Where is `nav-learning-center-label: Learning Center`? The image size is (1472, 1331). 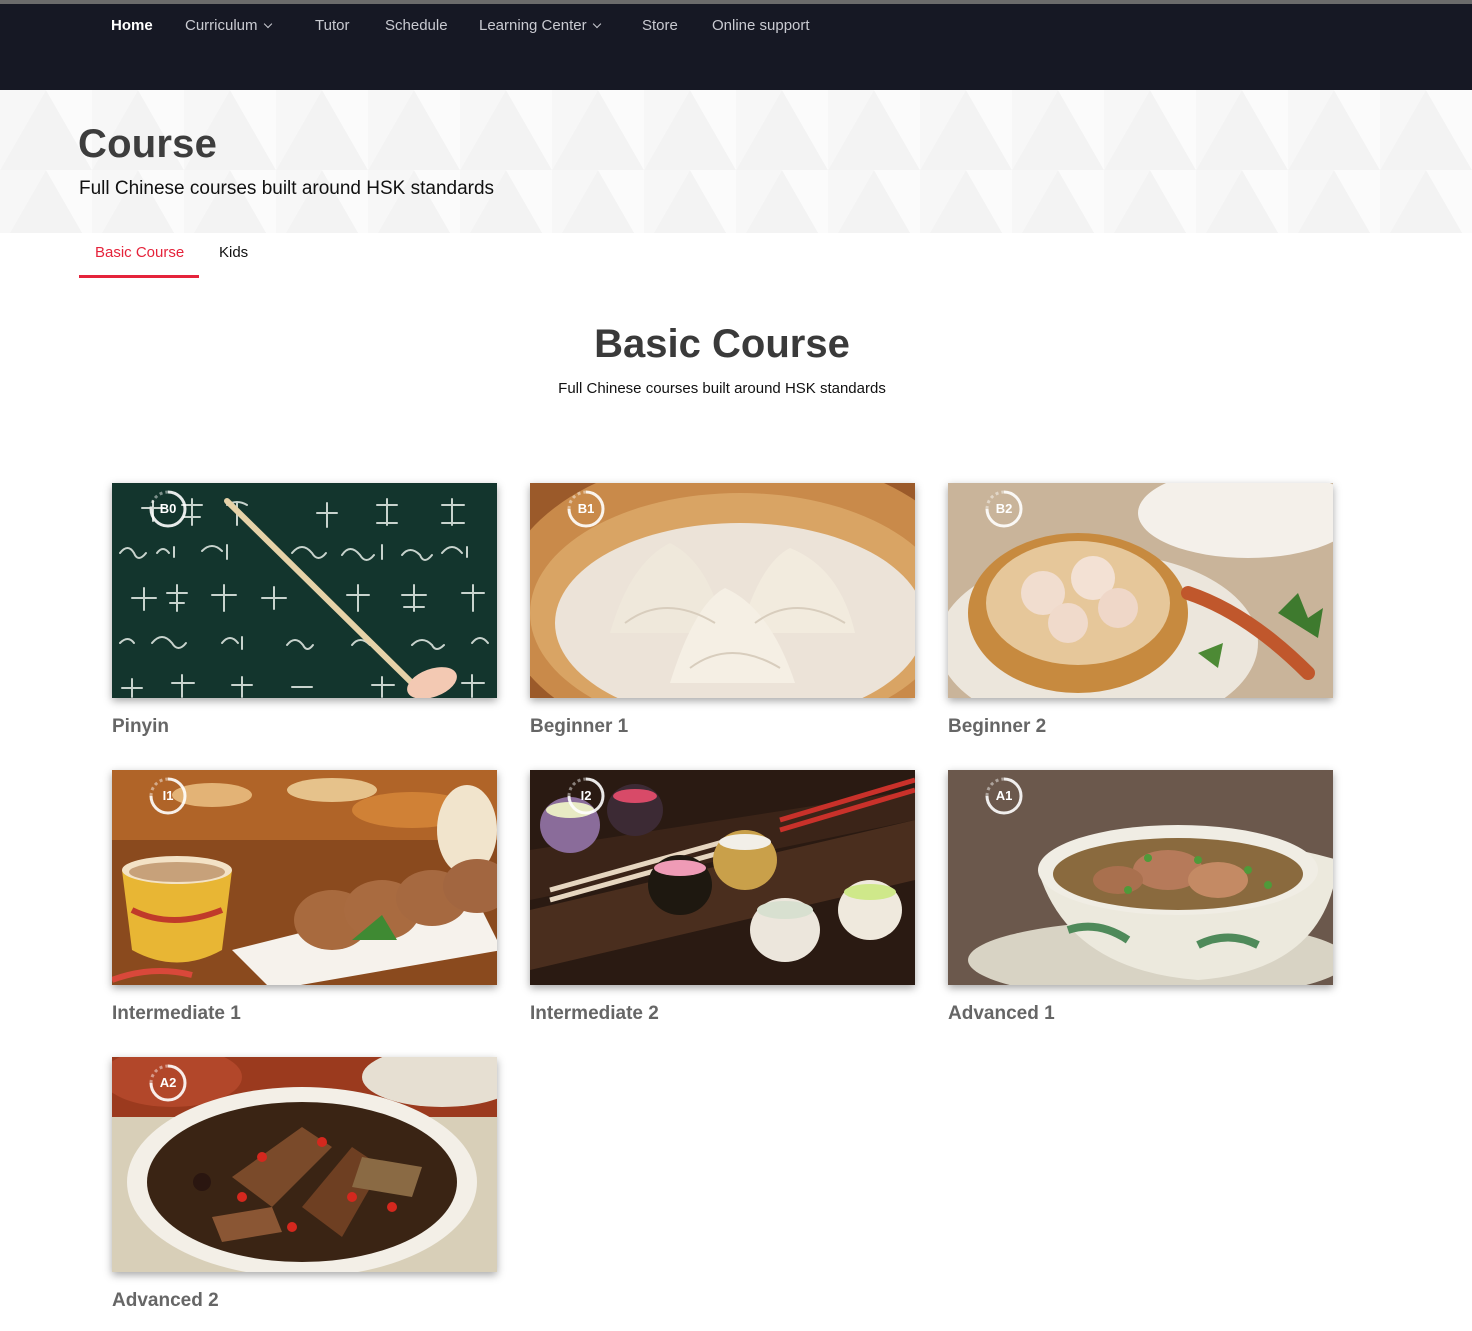 nav-learning-center-label: Learning Center is located at coordinates (533, 25).